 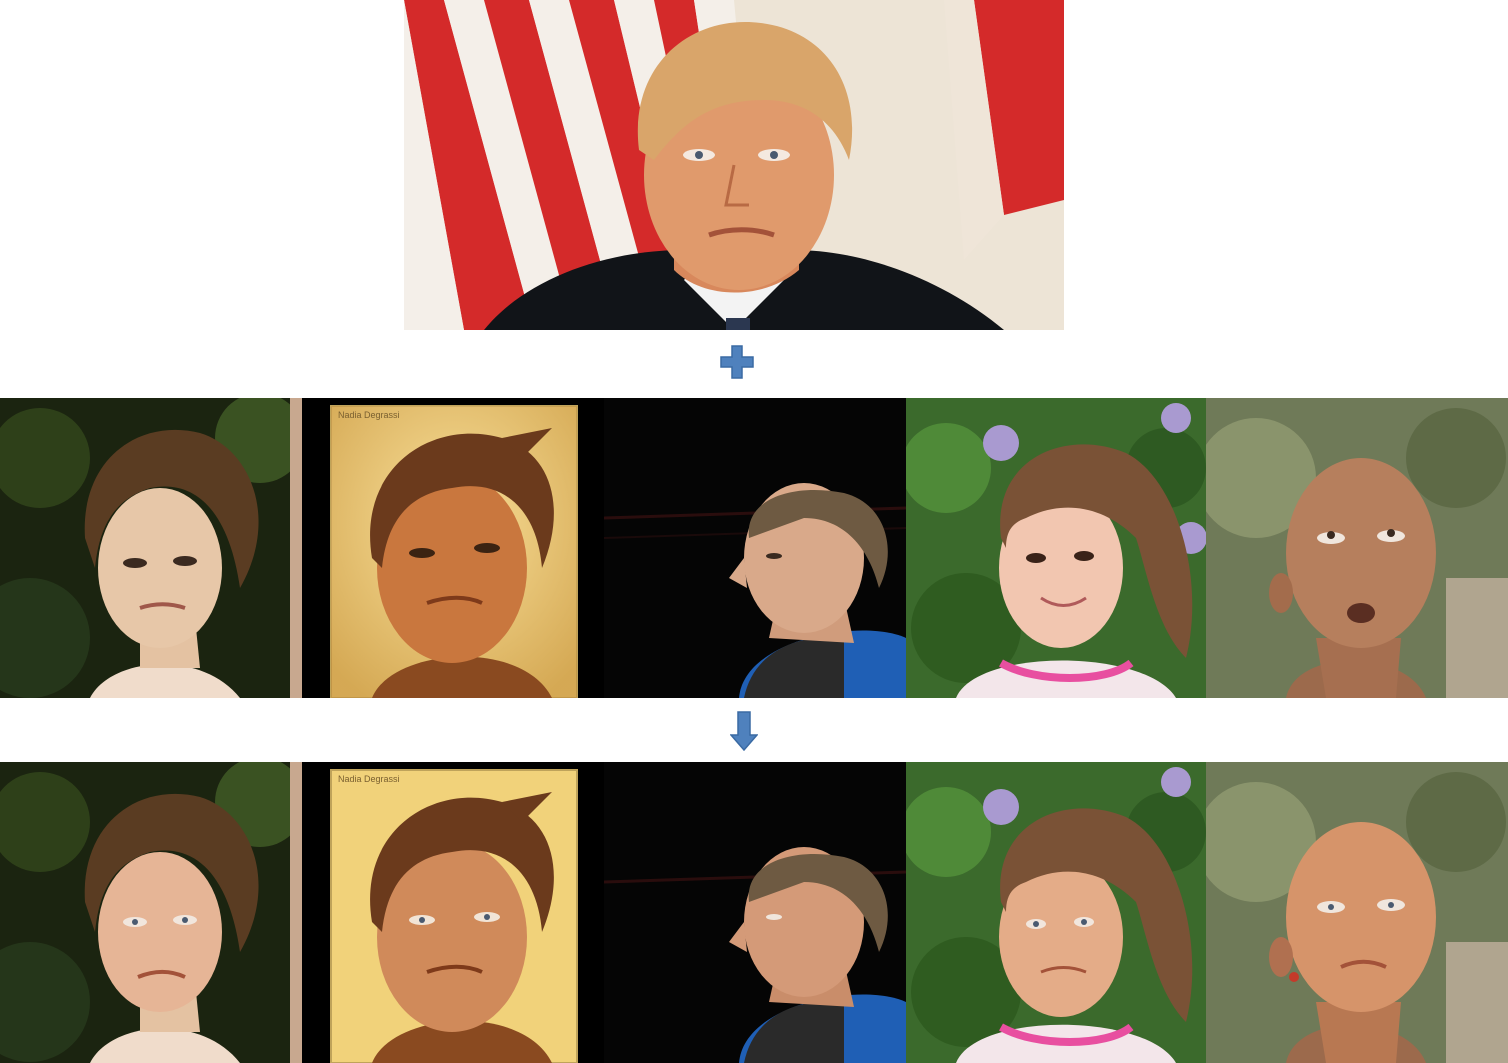 I want to click on source-face-photo, so click(x=734, y=165).